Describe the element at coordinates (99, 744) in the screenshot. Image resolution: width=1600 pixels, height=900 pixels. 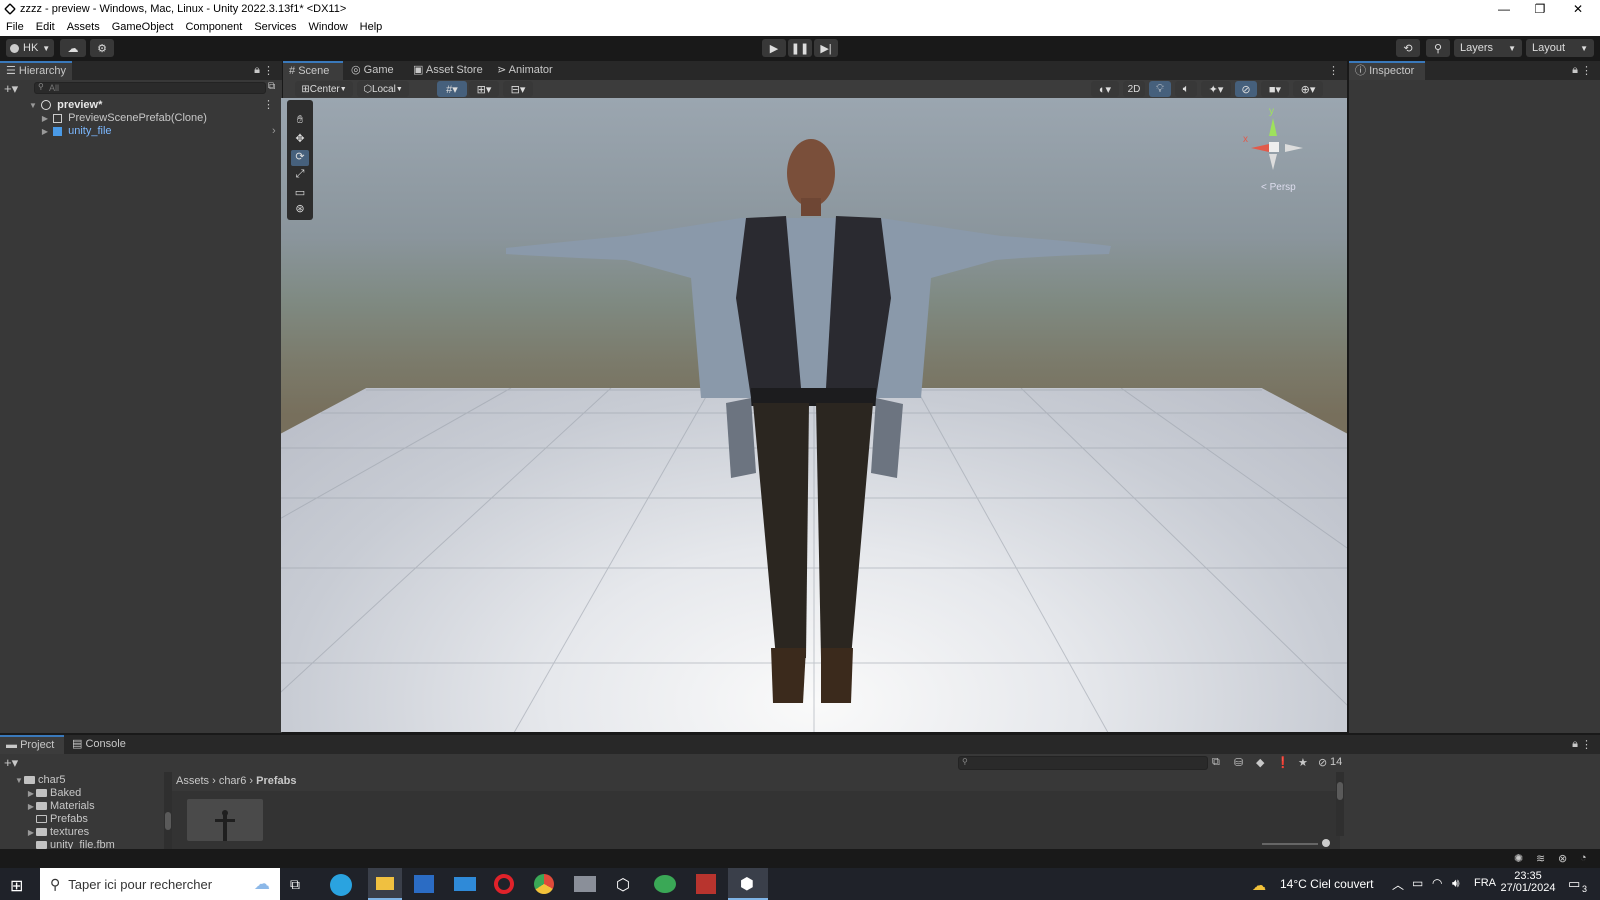
I see `tab-console: ▤ Console` at that location.